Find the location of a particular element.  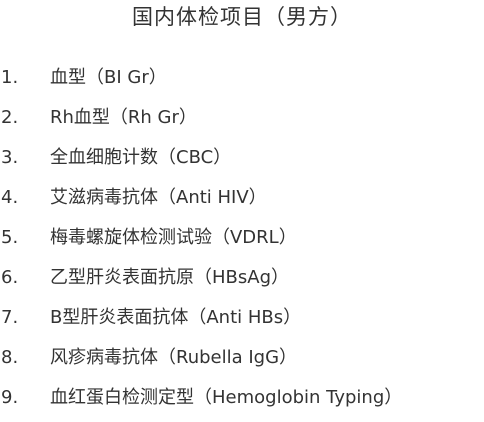

page-title: 国内体检项目（男方） is located at coordinates (242, 17).